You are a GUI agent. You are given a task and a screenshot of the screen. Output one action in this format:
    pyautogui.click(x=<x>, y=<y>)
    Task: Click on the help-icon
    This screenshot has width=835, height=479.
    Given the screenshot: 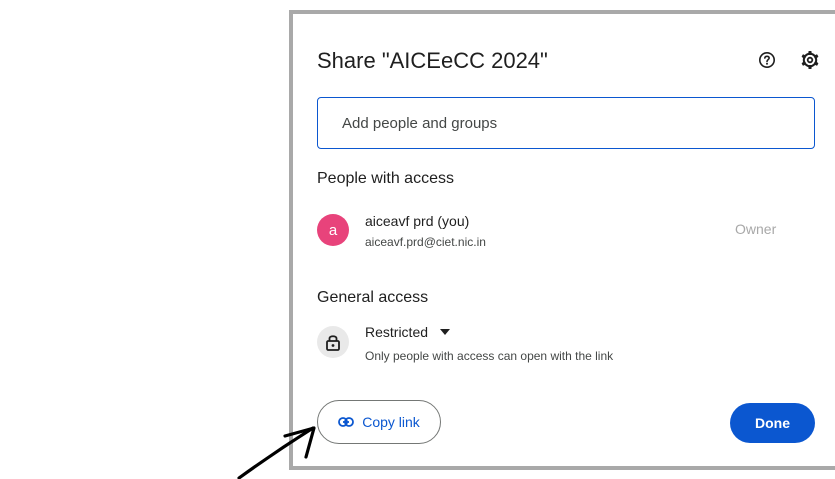 What is the action you would take?
    pyautogui.click(x=767, y=60)
    